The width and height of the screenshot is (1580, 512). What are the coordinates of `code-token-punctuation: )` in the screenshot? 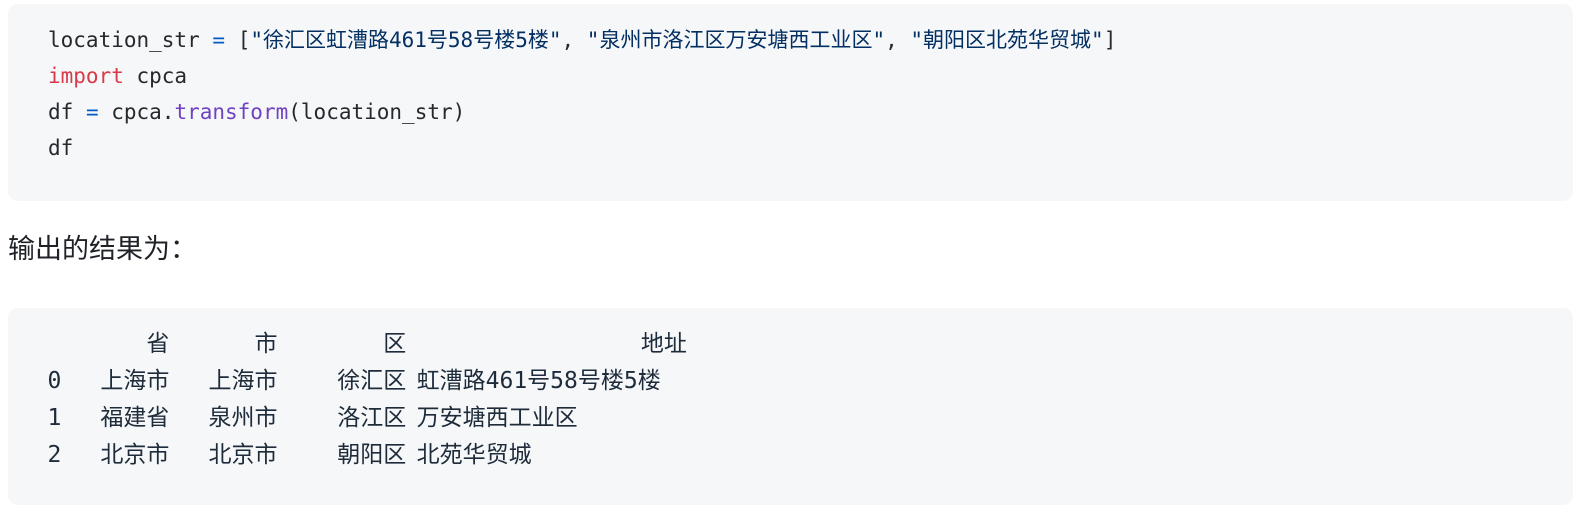 It's located at (459, 112).